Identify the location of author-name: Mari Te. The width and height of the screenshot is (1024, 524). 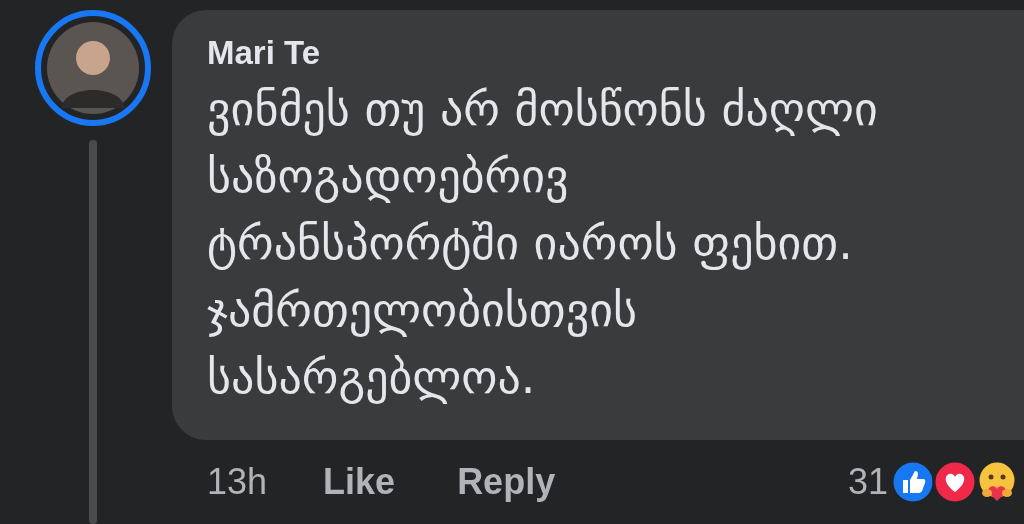
(264, 53).